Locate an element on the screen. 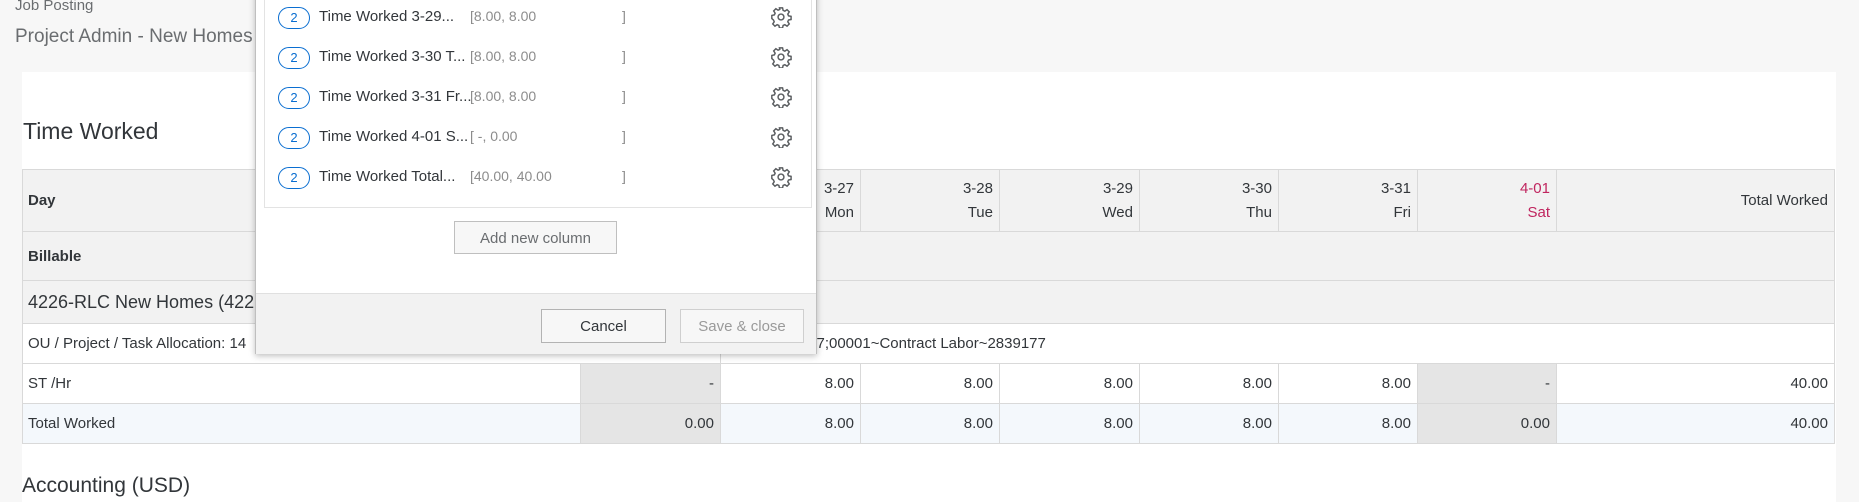 The width and height of the screenshot is (1859, 502). column-header-date: 3-31 Fri is located at coordinates (1348, 200).